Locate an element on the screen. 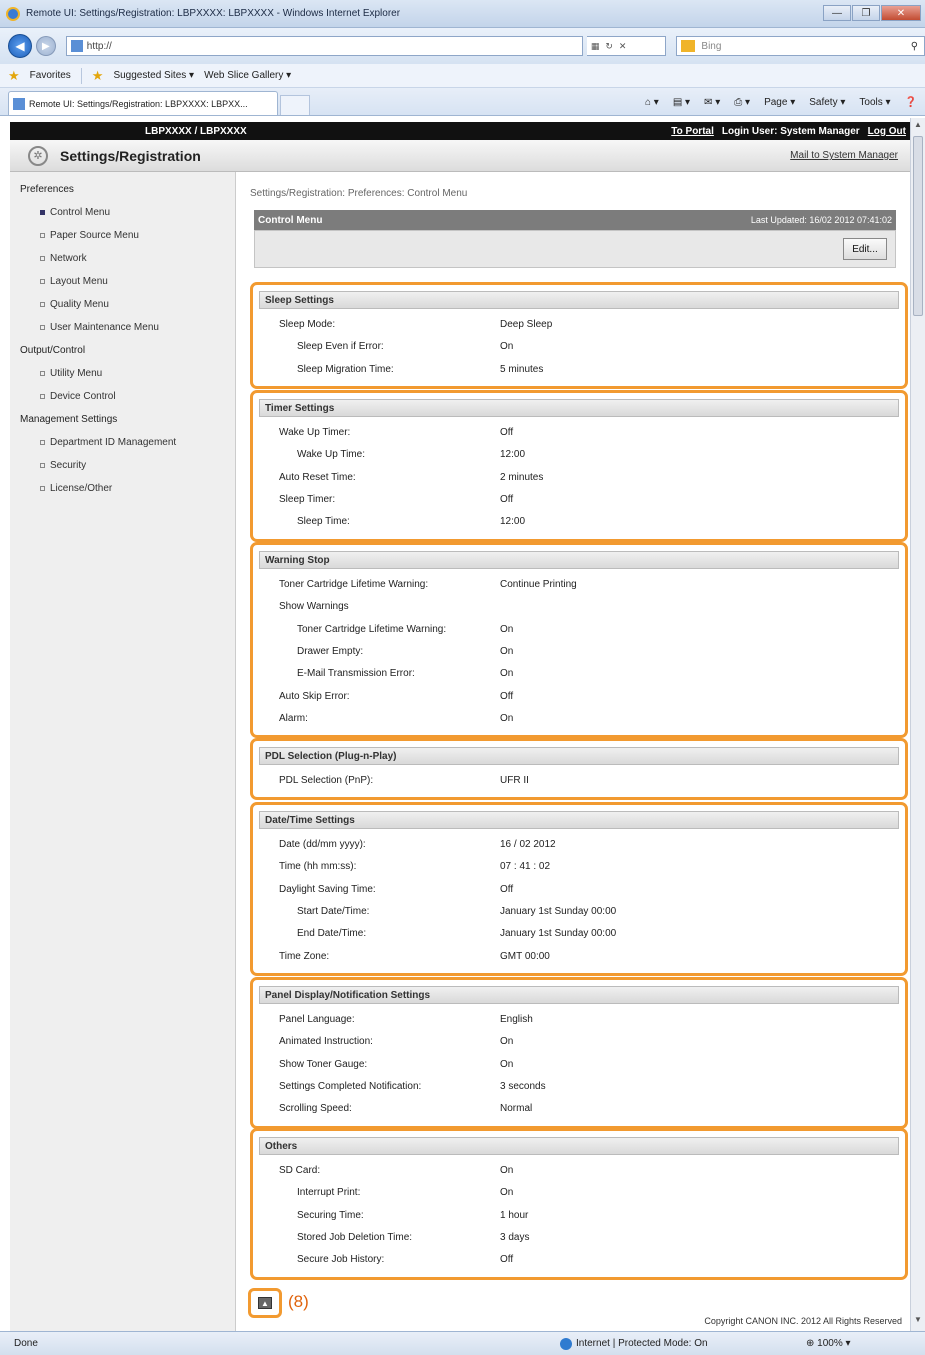 The height and width of the screenshot is (1355, 925). address-tools: ▦ ↻ ✕ is located at coordinates (626, 46).